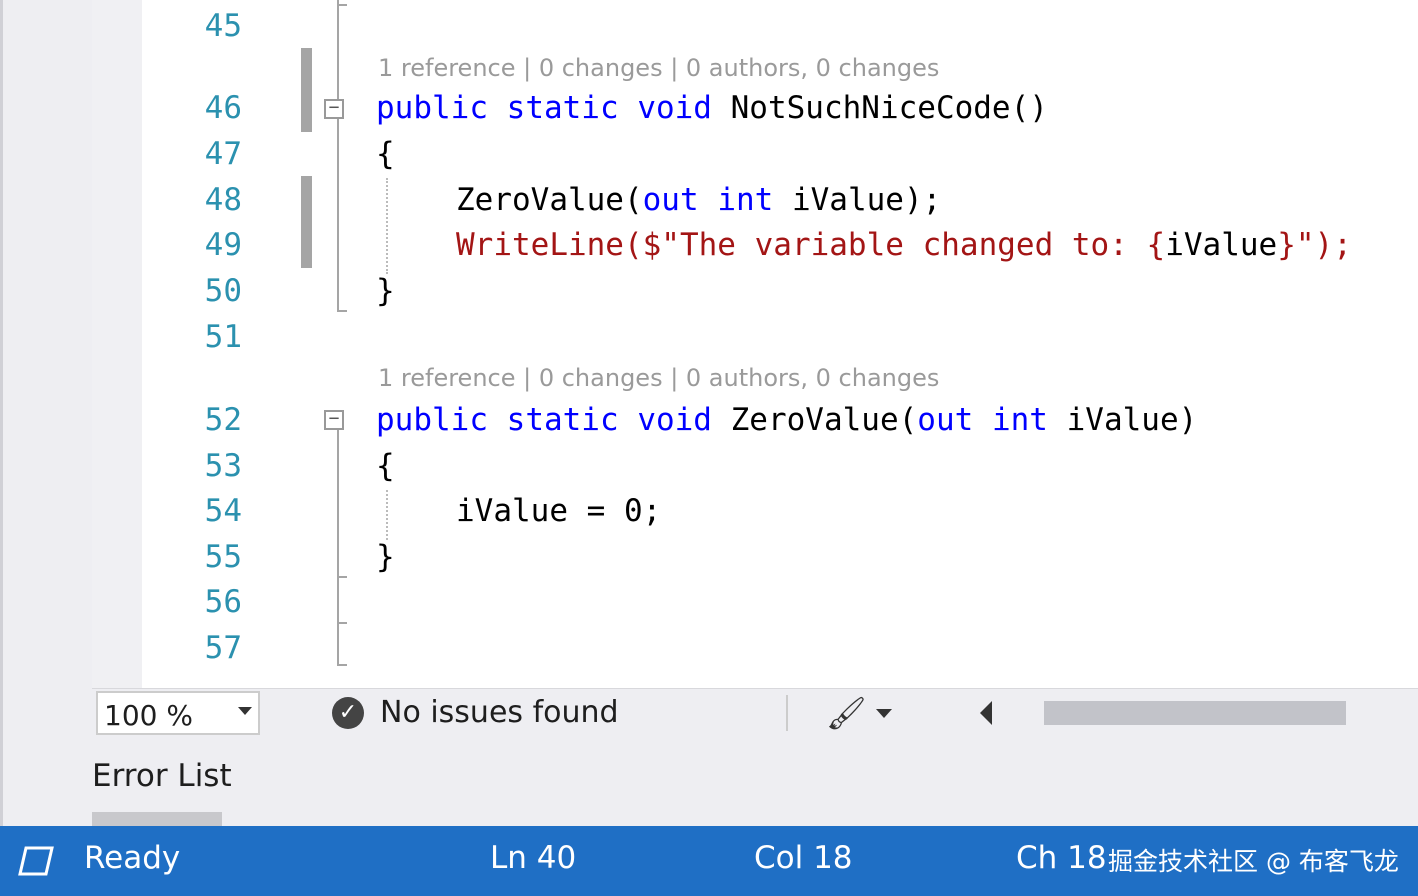 The image size is (1418, 896). What do you see at coordinates (1221, 245) in the screenshot?
I see `interpolated-variable: iValue` at bounding box center [1221, 245].